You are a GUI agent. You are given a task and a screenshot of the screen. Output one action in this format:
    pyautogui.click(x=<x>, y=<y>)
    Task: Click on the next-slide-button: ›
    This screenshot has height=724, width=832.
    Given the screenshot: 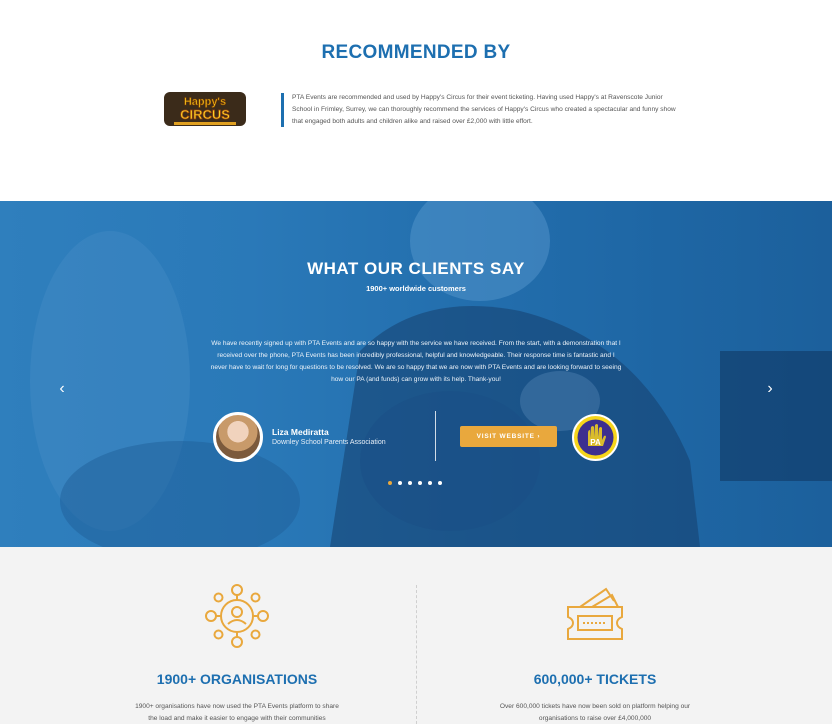 What is the action you would take?
    pyautogui.click(x=770, y=389)
    